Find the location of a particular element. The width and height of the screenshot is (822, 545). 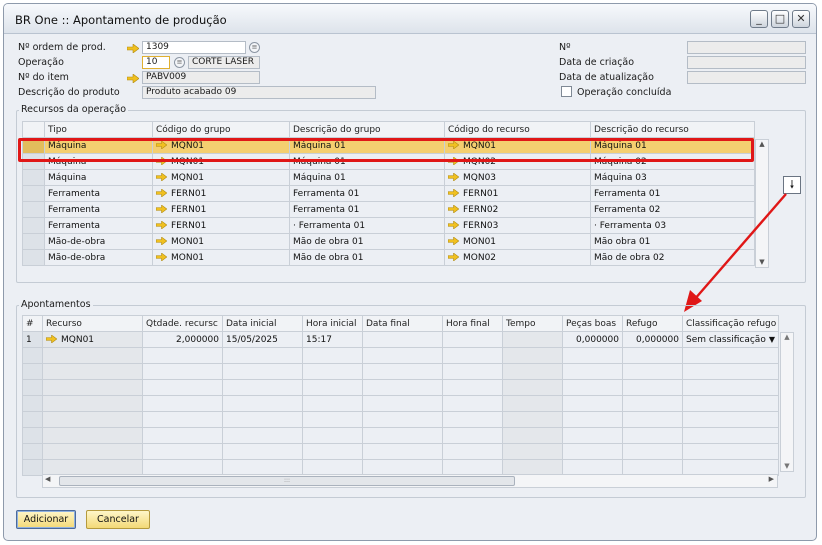

codigo-recurso-cell: MON01 is located at coordinates (517, 241).